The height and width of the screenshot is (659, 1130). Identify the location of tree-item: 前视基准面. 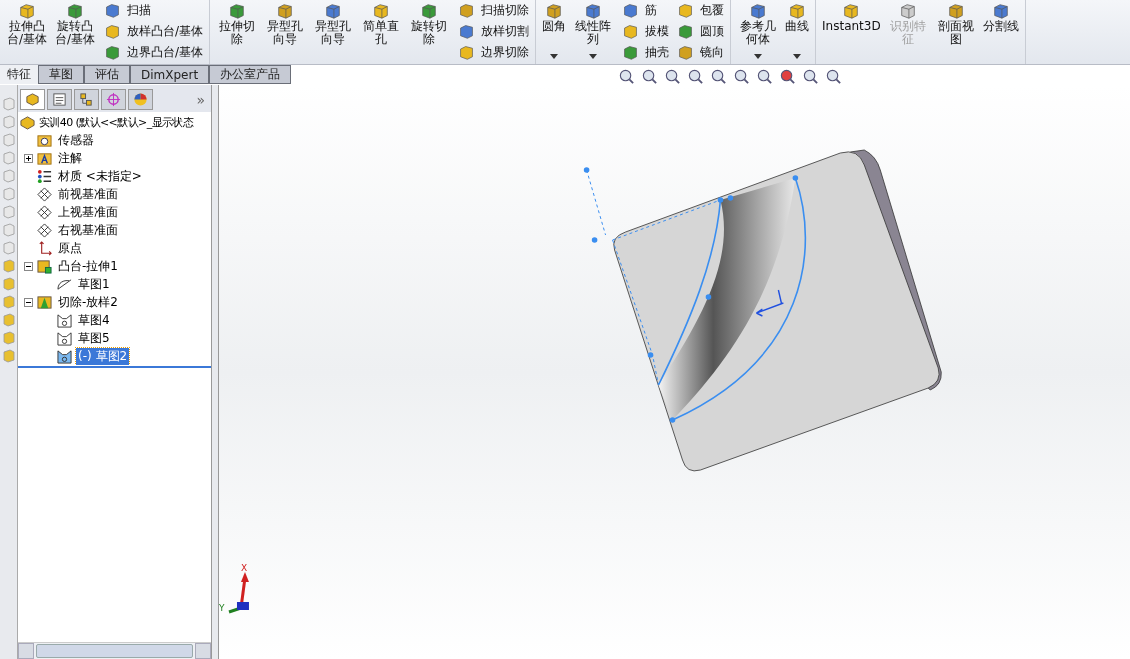
(88, 194).